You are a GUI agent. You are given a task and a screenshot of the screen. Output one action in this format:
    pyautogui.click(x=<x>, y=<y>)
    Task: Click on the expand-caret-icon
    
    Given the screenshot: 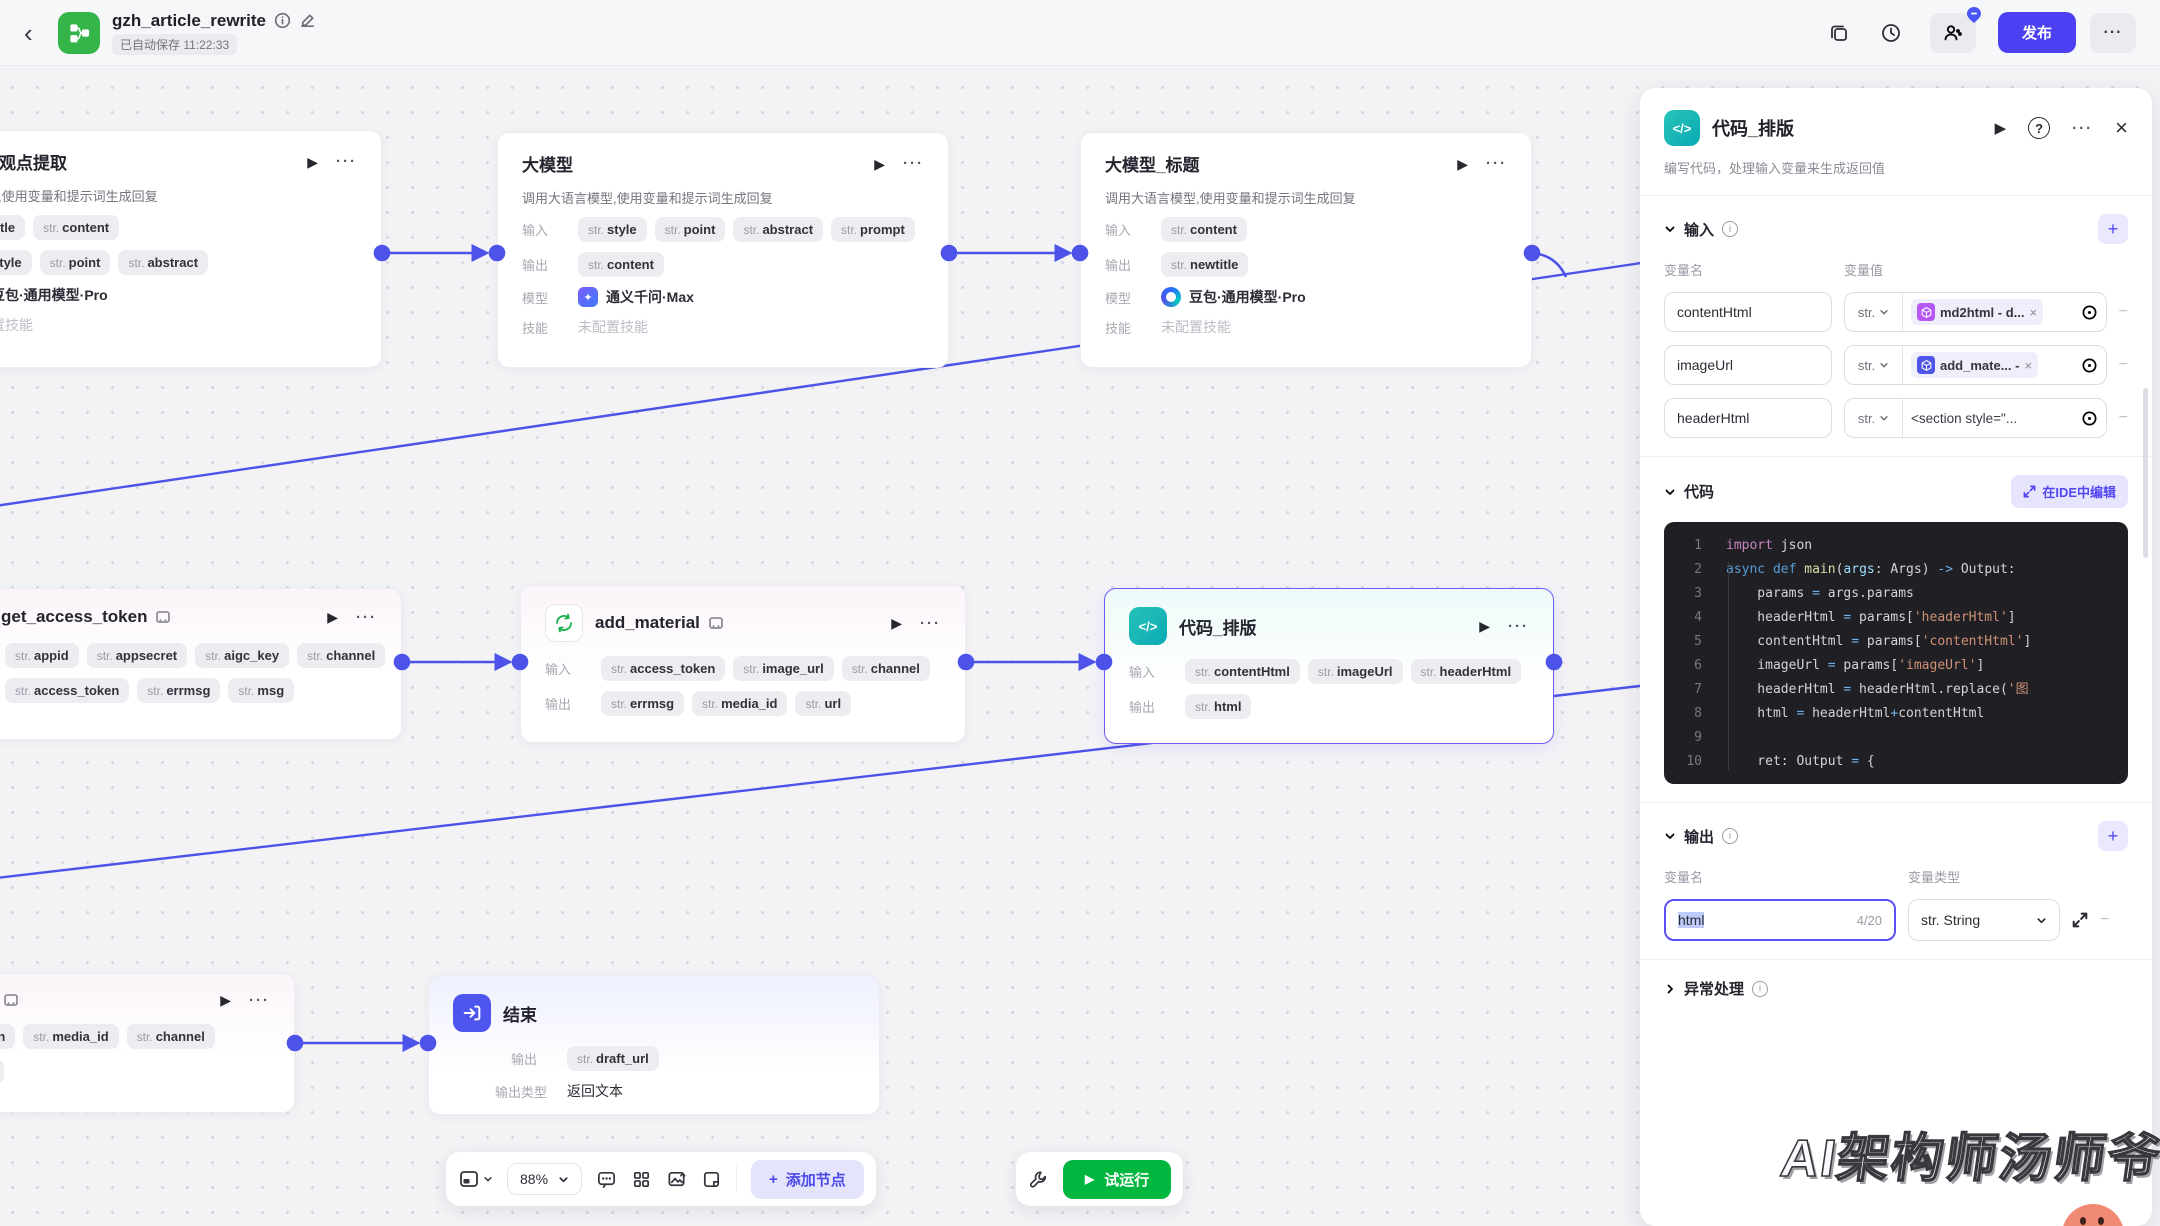 What is the action you would take?
    pyautogui.click(x=1670, y=989)
    